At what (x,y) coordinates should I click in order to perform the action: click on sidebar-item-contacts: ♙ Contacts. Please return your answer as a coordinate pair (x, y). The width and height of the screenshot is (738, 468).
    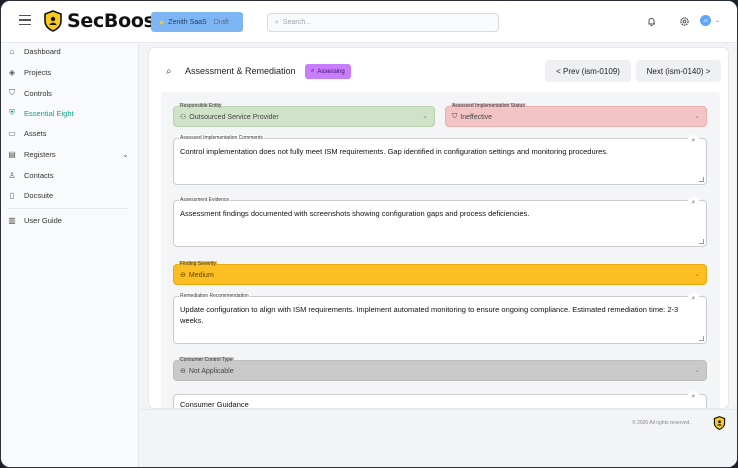
    Looking at the image, I should click on (70, 175).